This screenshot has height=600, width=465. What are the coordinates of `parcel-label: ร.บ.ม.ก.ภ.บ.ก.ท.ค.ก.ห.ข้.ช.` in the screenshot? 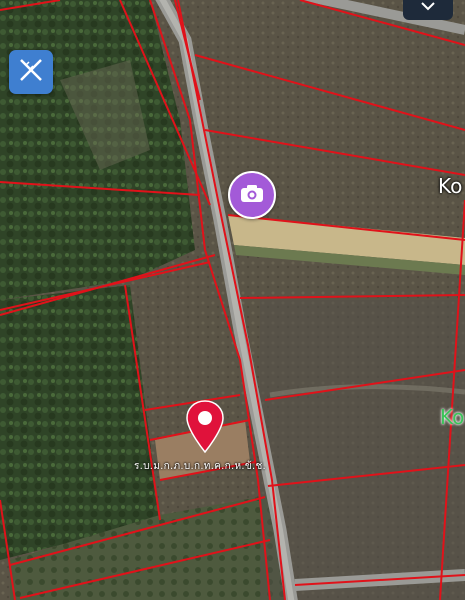 It's located at (200, 466).